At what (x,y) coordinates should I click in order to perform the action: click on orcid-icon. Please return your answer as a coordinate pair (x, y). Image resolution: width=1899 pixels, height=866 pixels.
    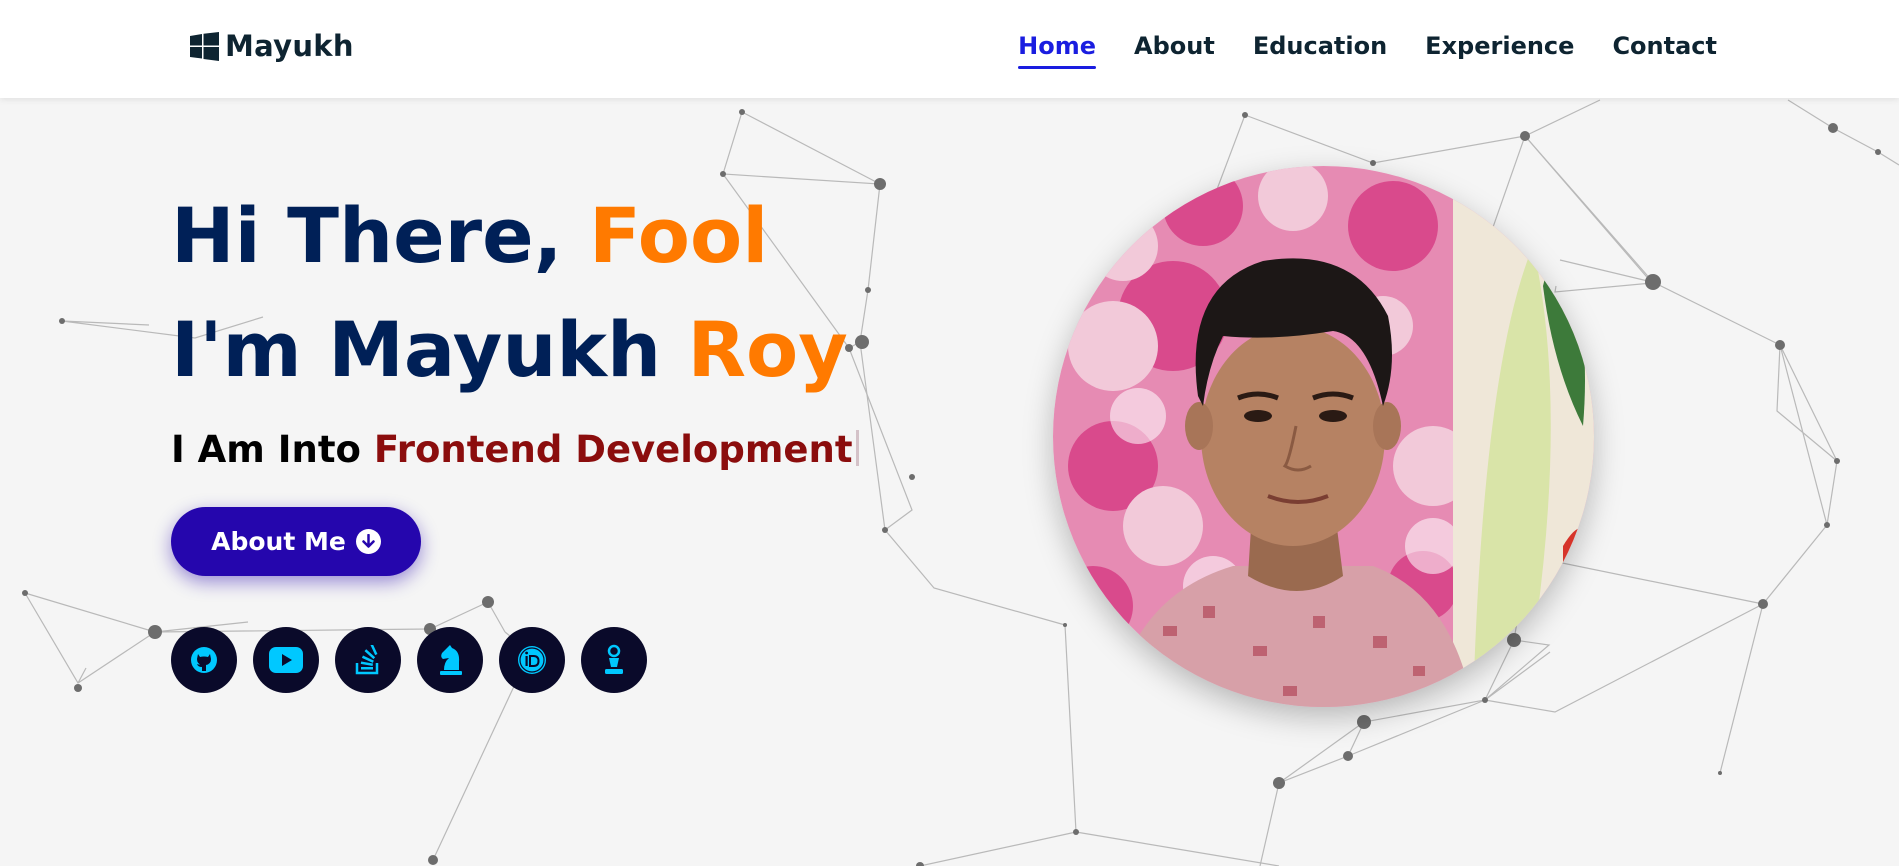
    Looking at the image, I should click on (532, 660).